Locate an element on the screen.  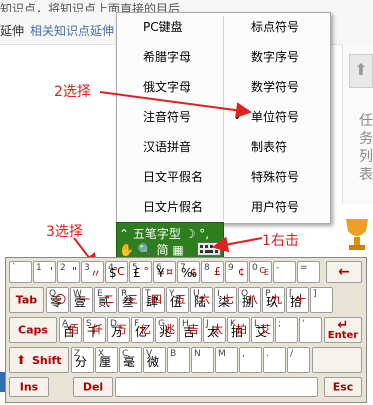
ime-status-bar: ⌃ 五笔字型 ☽ °, ✋ 🔍 简 ▦ is located at coordinates (170, 240).